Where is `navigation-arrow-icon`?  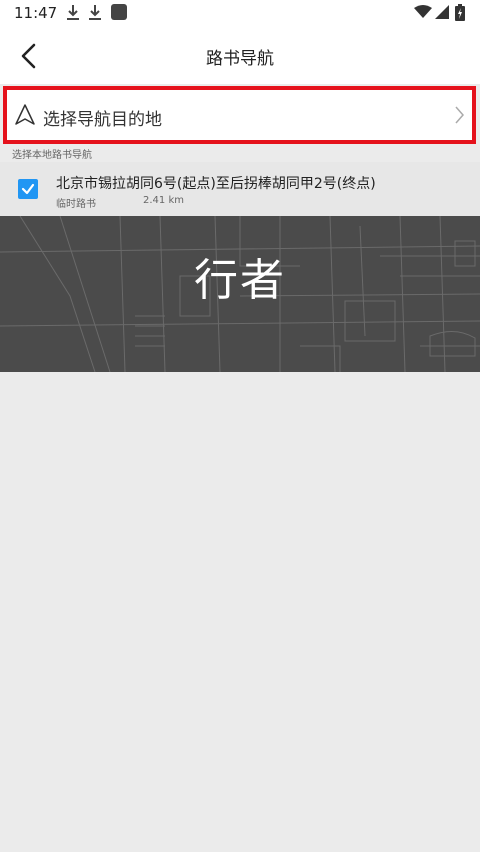 navigation-arrow-icon is located at coordinates (25, 114).